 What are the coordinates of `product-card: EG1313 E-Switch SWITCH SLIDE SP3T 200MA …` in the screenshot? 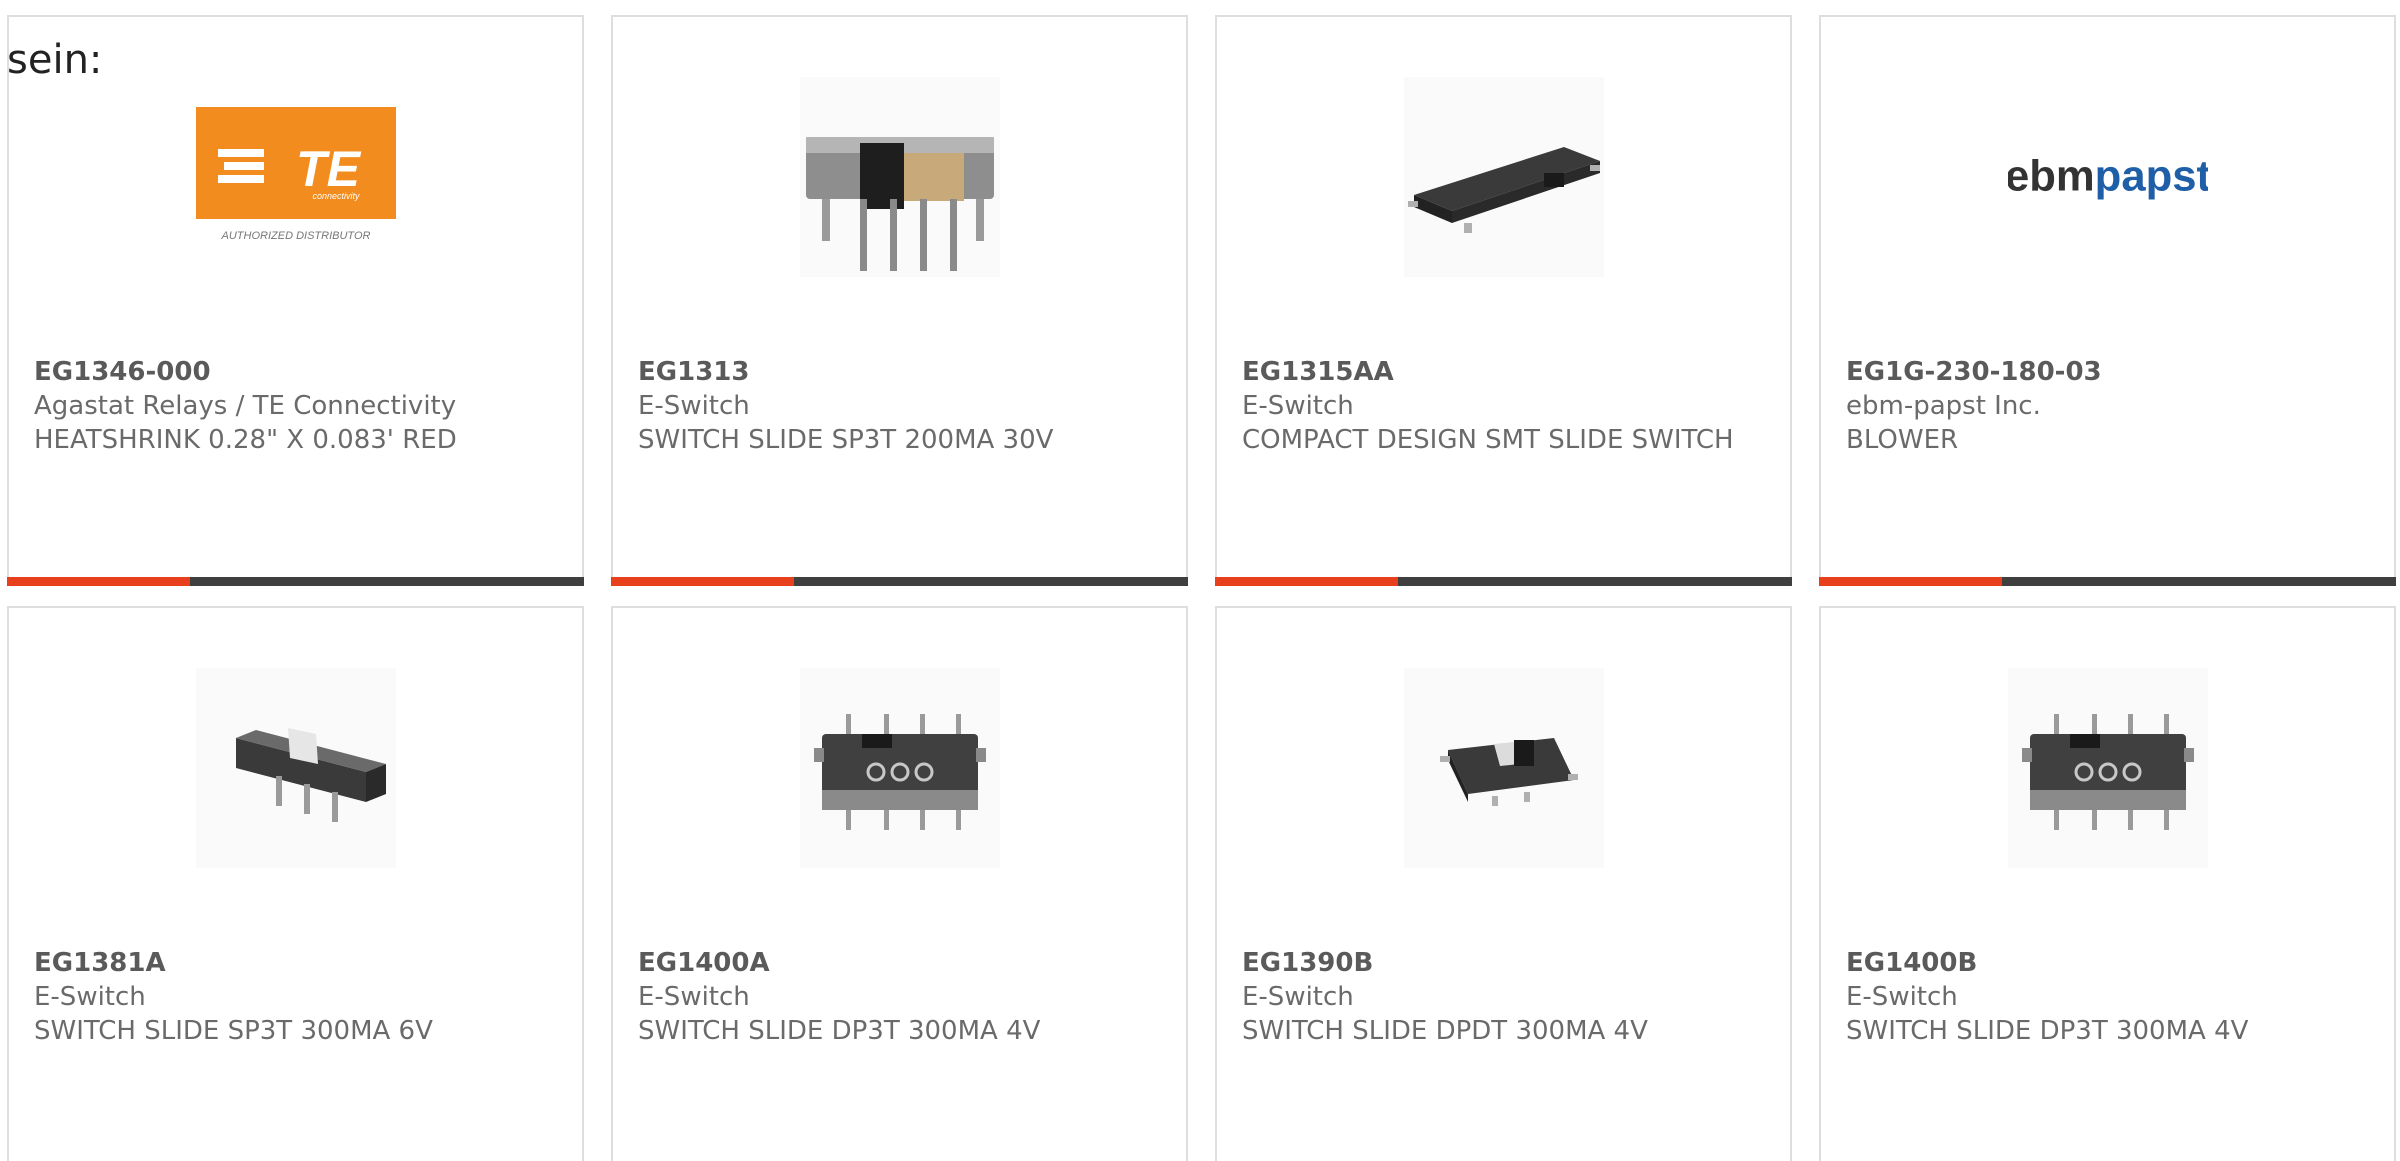 It's located at (899, 300).